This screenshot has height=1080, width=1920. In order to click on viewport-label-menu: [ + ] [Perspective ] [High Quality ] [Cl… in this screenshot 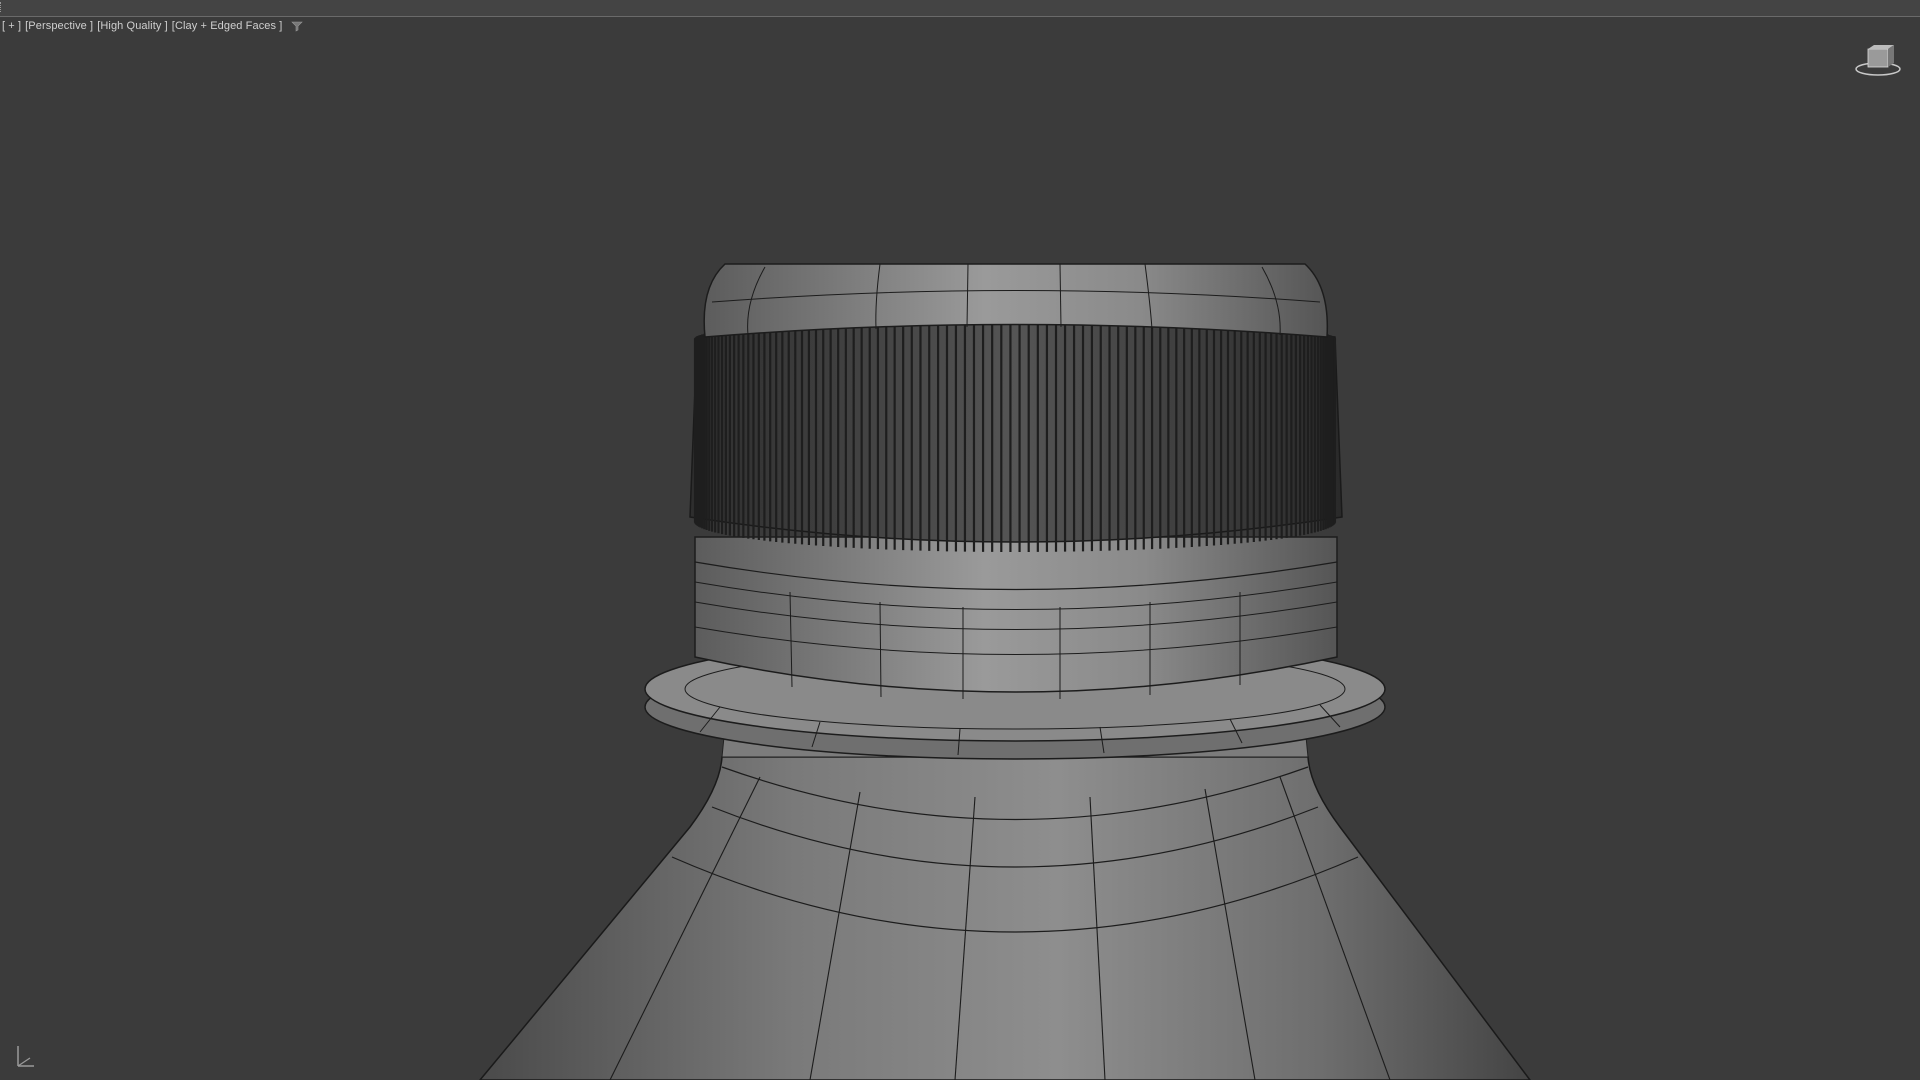, I will do `click(153, 26)`.